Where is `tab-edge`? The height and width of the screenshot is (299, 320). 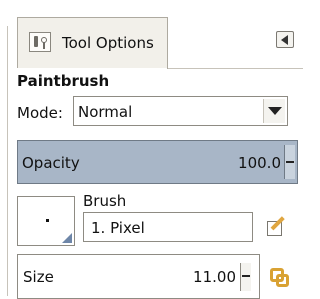
tab-edge is located at coordinates (167, 43).